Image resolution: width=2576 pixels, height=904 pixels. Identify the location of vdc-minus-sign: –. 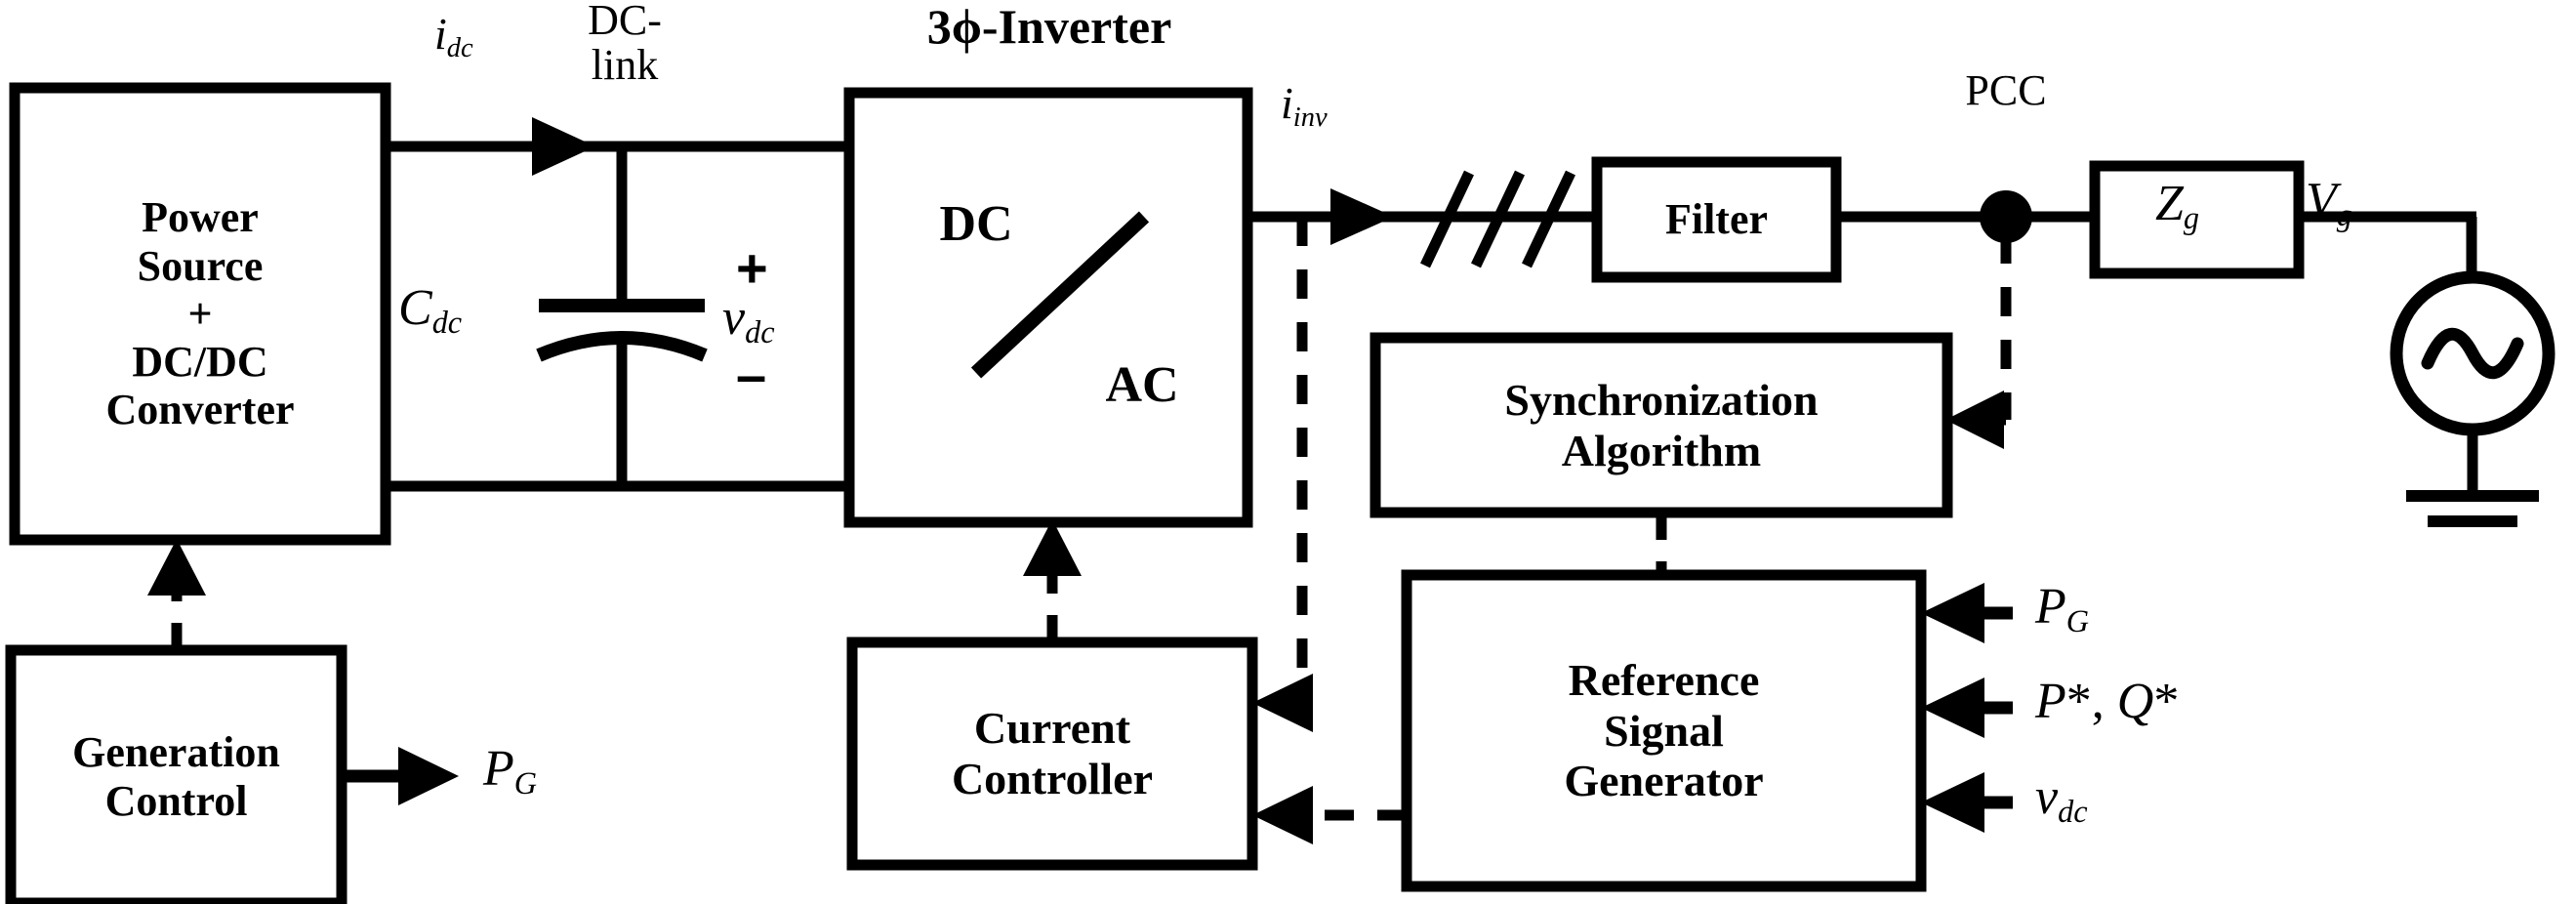
(751, 374).